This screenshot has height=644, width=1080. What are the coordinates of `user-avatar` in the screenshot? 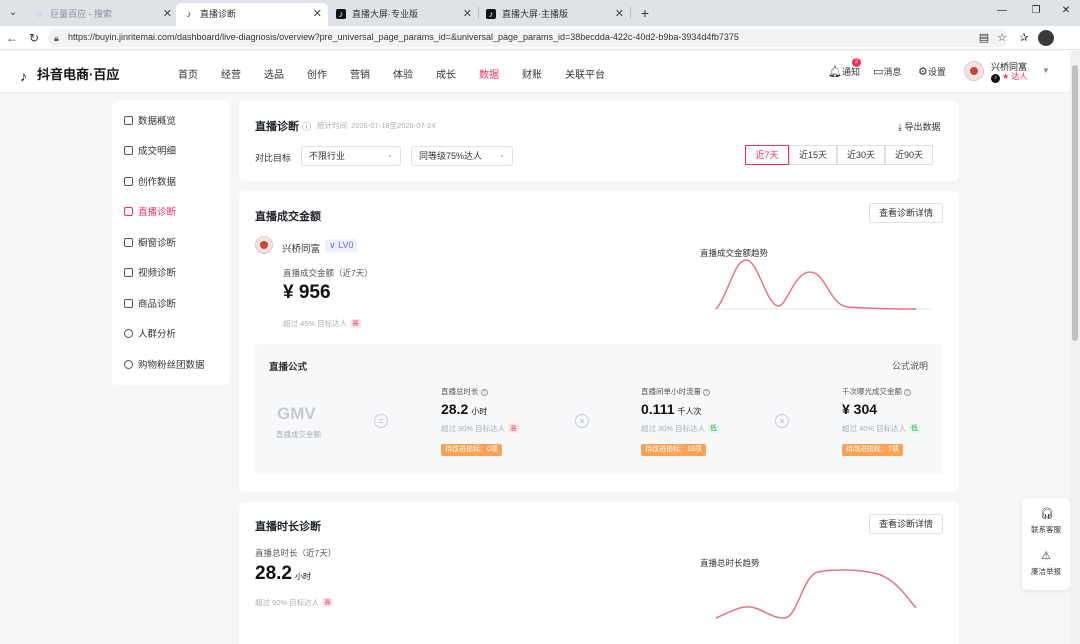 It's located at (974, 71).